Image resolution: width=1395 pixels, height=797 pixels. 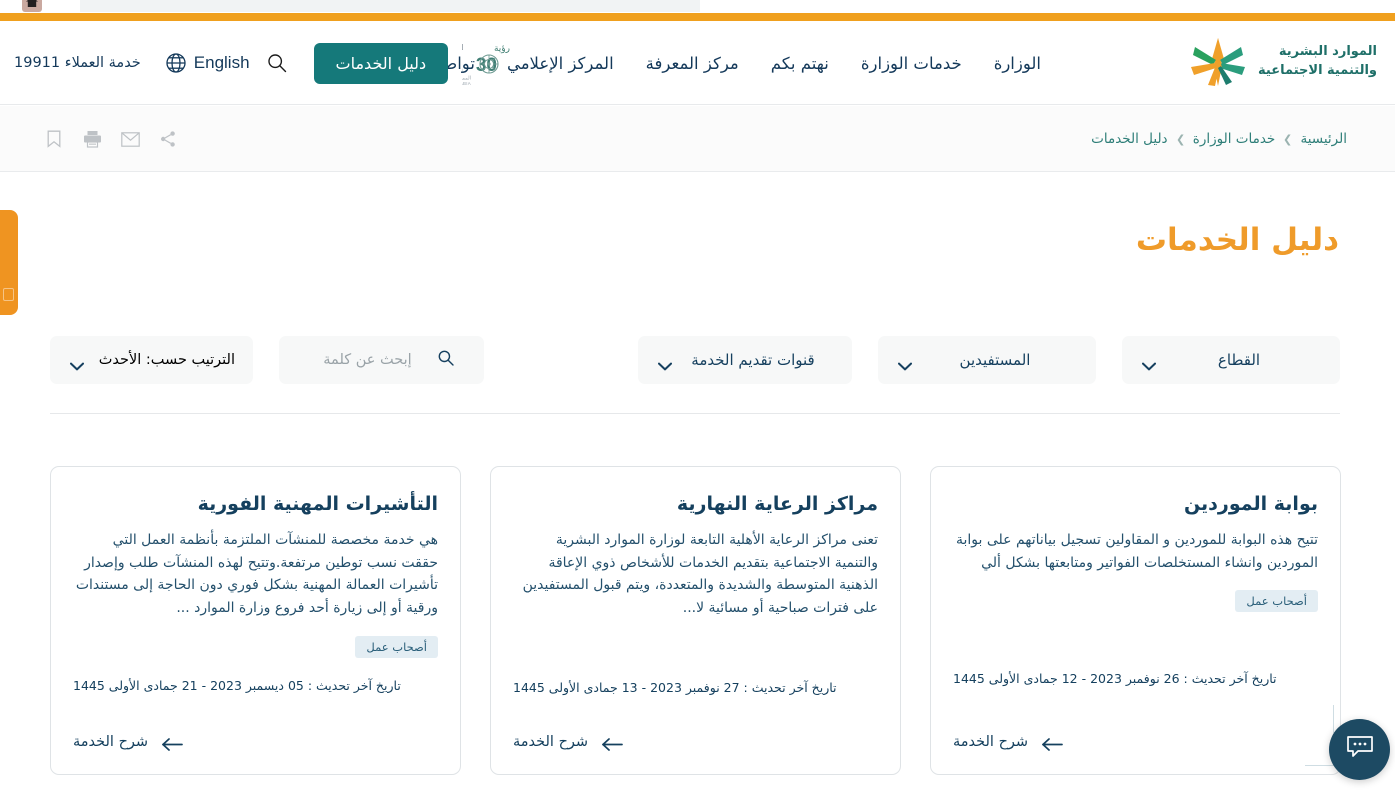 What do you see at coordinates (692, 63) in the screenshot?
I see `nav-item-knowledge: مركز المعرفة` at bounding box center [692, 63].